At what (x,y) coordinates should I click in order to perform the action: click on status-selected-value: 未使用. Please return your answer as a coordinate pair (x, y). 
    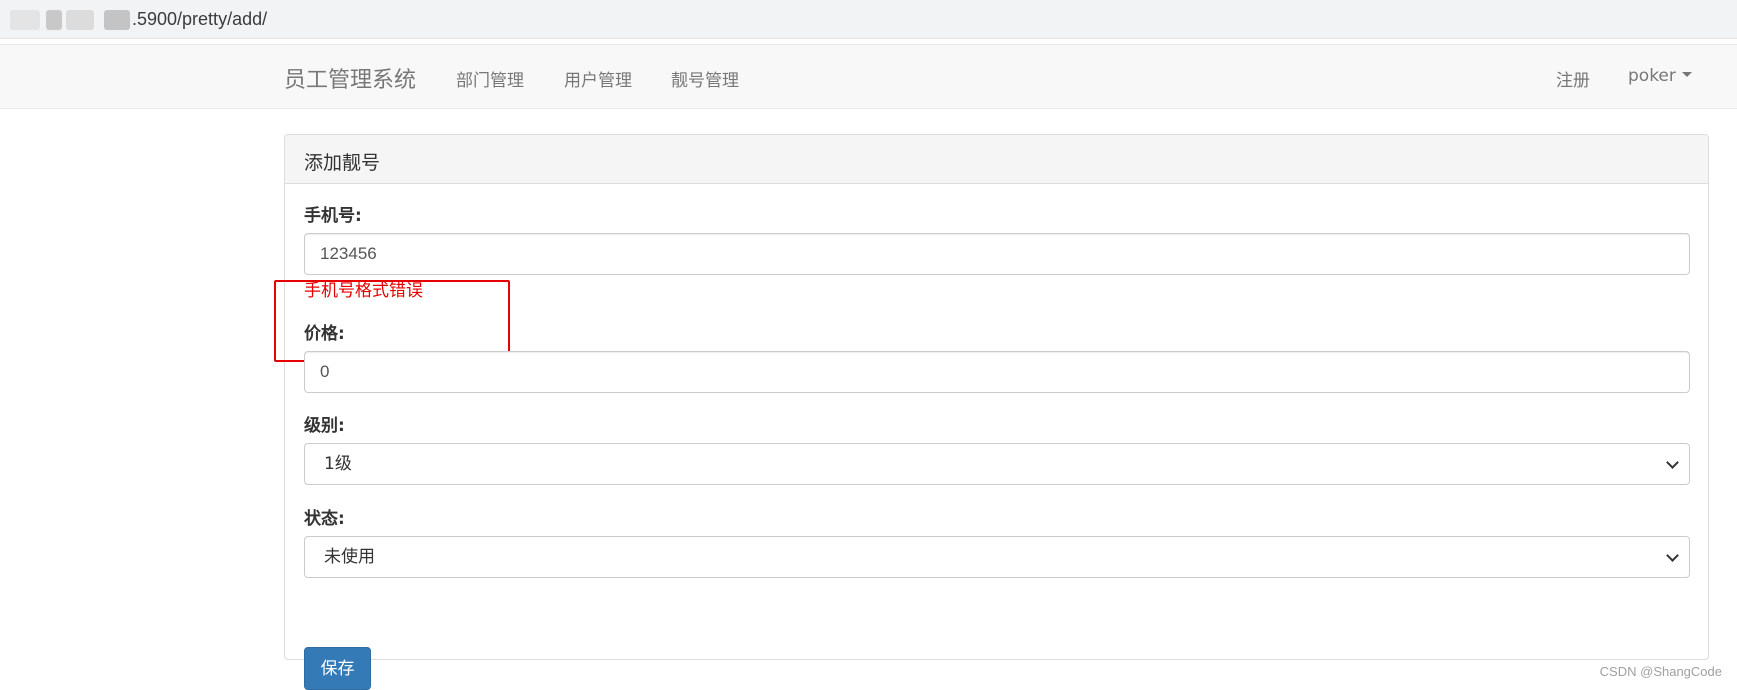
    Looking at the image, I should click on (349, 557).